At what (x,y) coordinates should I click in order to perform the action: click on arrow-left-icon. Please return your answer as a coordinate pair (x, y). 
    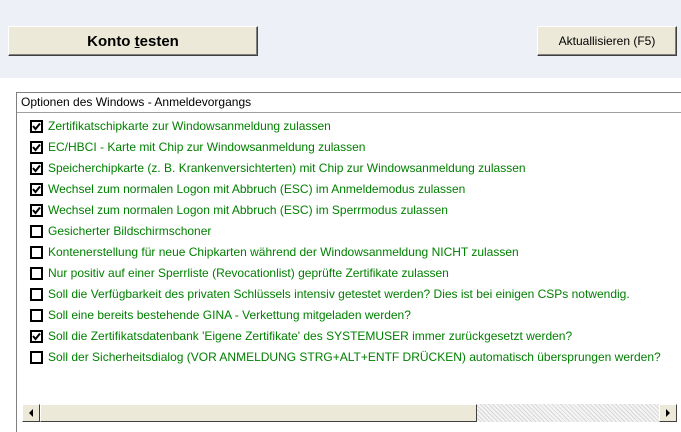
    Looking at the image, I should click on (31, 413).